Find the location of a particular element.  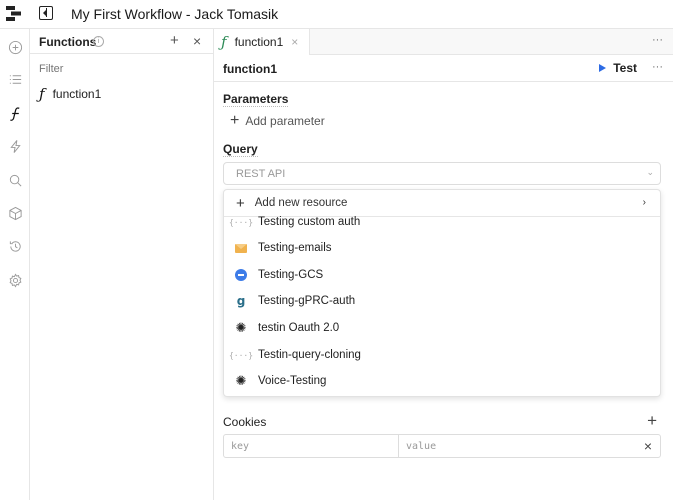

close-tab-icon: × is located at coordinates (294, 42).